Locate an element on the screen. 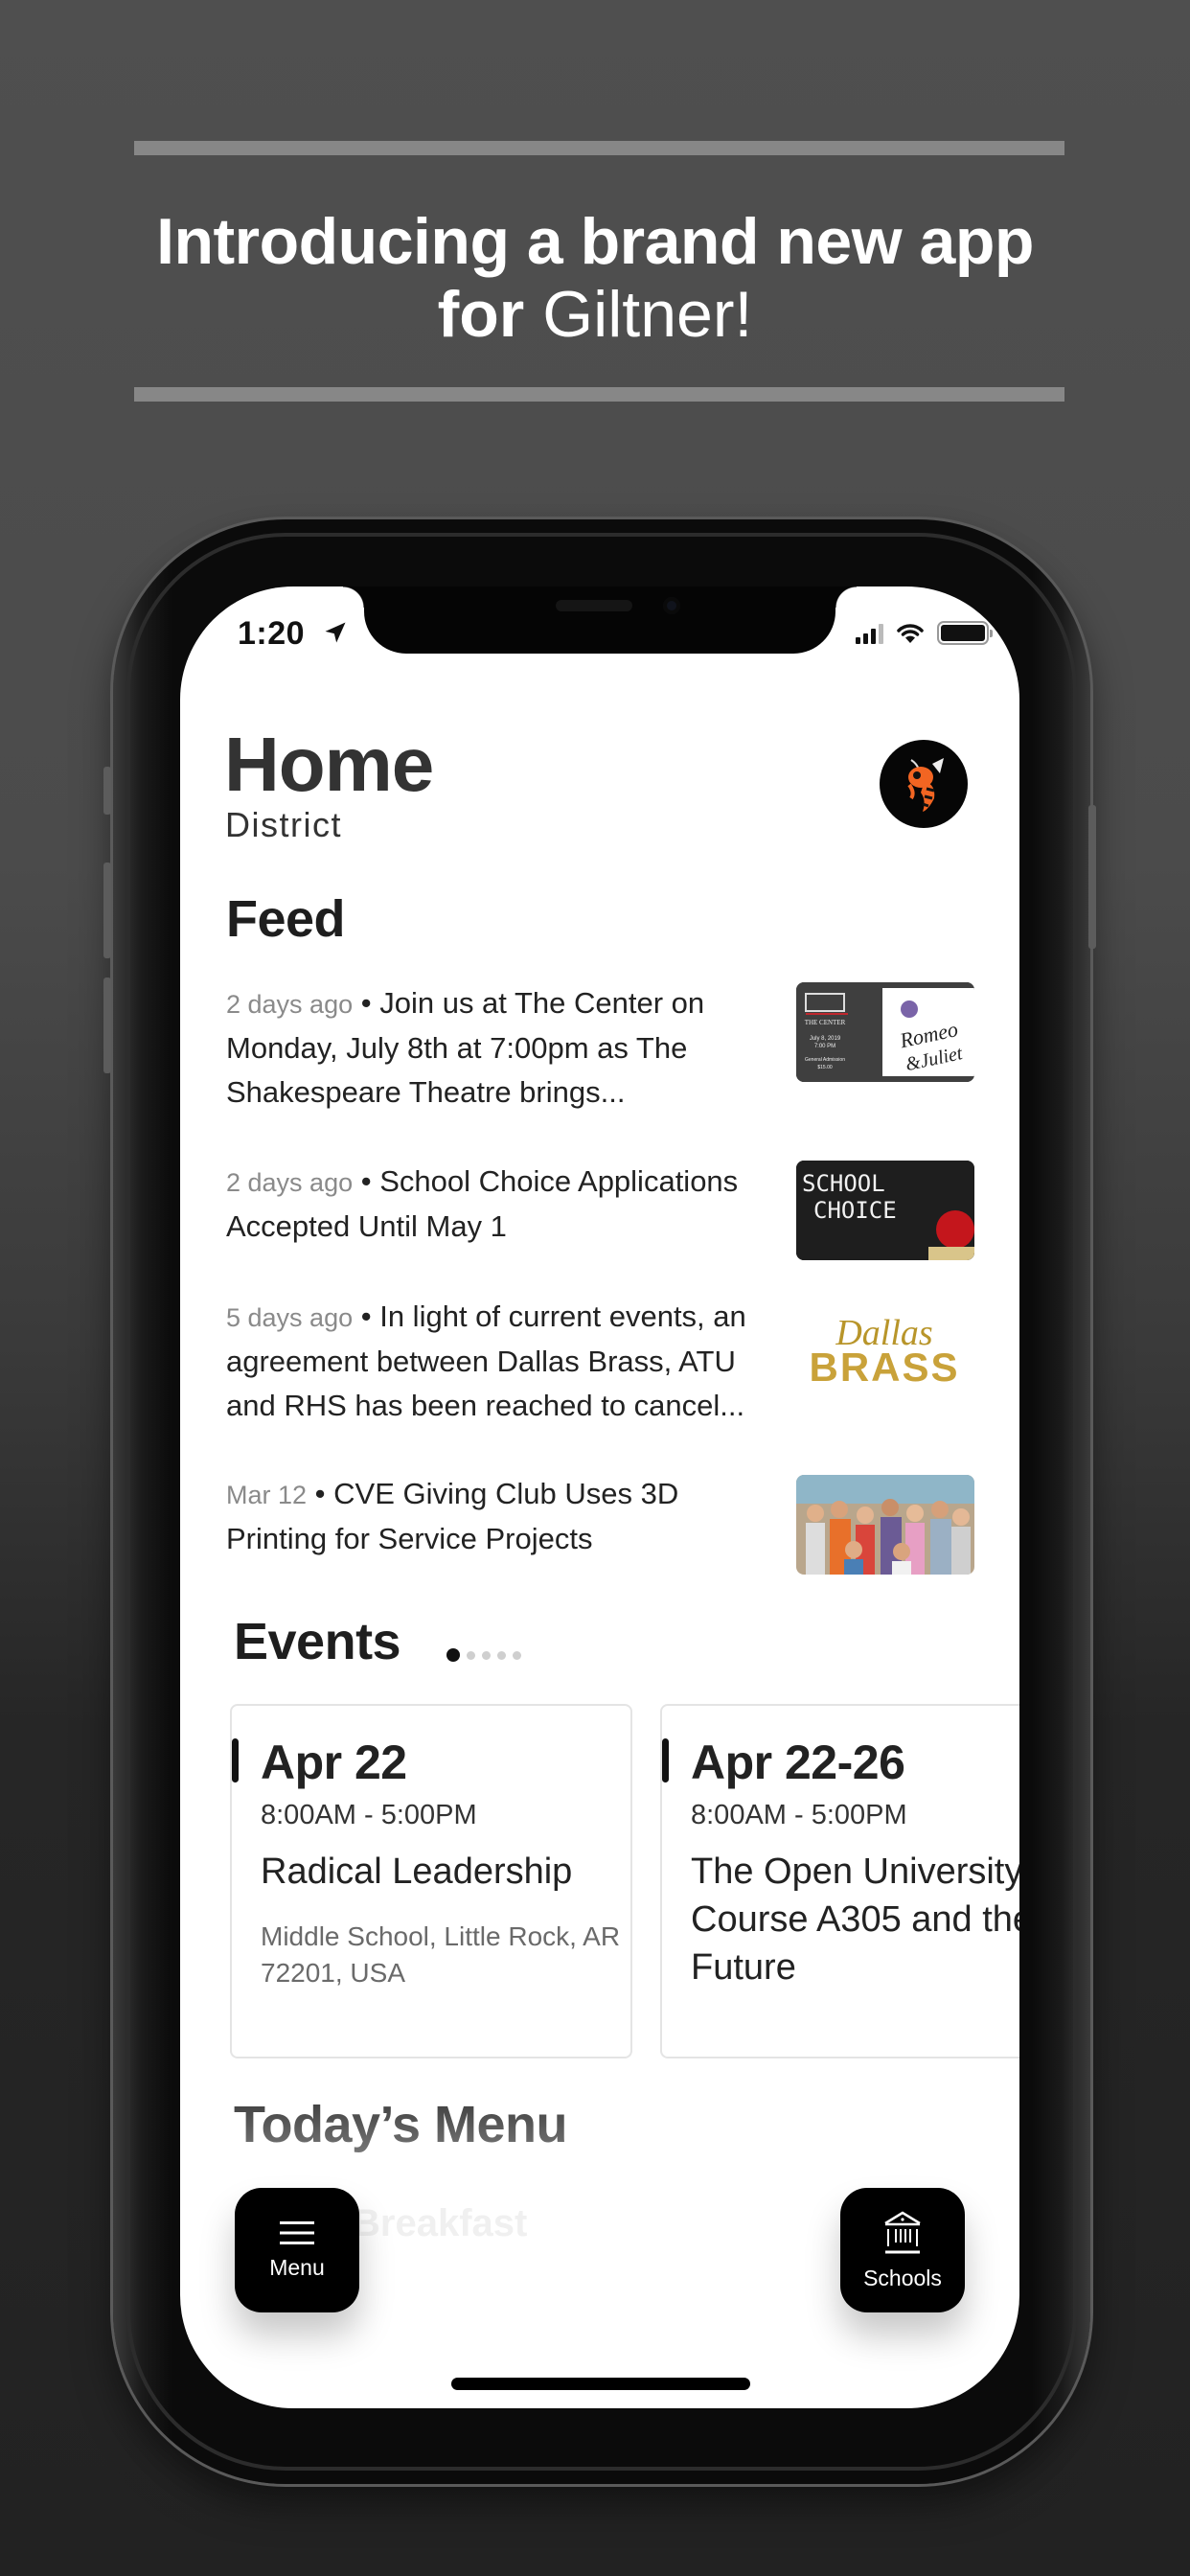 The height and width of the screenshot is (2576, 1190). battery-icon is located at coordinates (965, 633).